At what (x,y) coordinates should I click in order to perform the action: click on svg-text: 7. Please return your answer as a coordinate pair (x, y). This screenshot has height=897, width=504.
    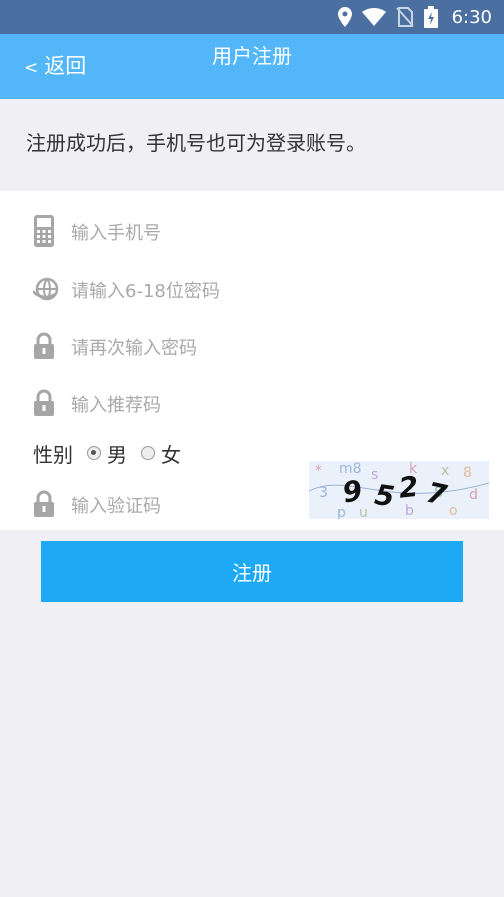
    Looking at the image, I should click on (437, 494).